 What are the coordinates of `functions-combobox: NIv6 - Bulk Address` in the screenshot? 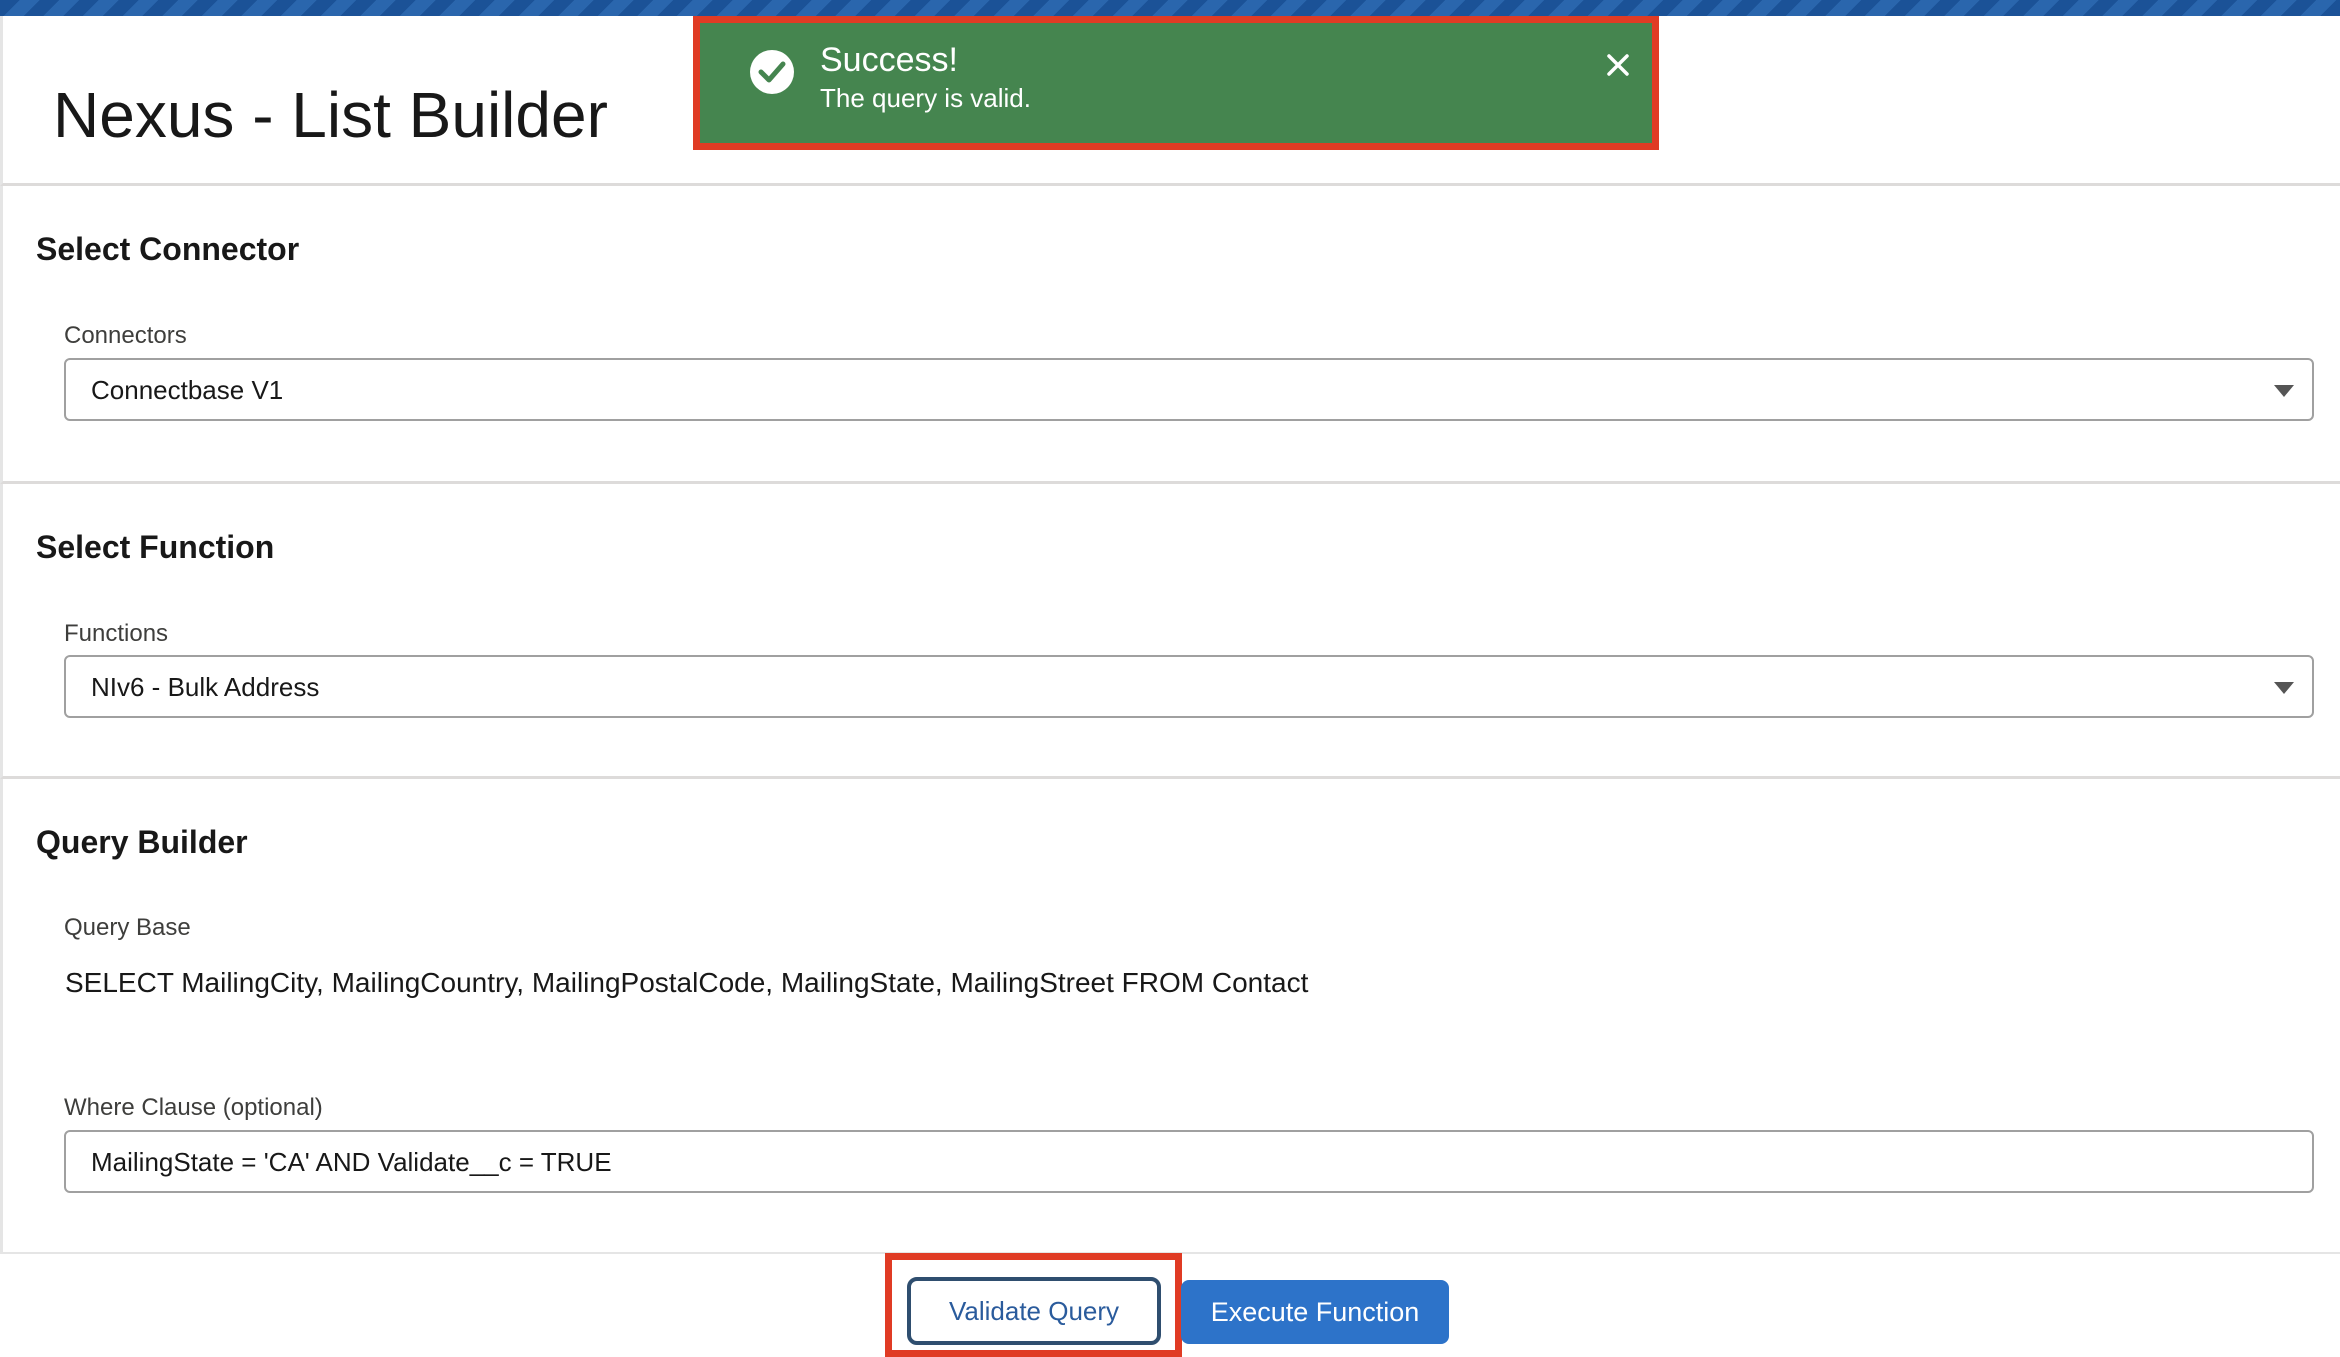 It's located at (1189, 686).